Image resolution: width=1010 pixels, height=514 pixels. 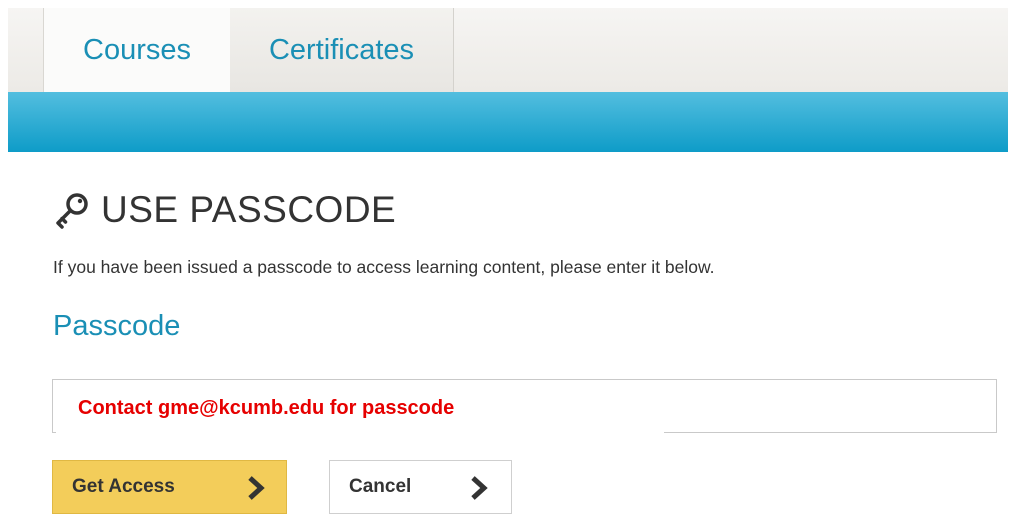 What do you see at coordinates (117, 326) in the screenshot?
I see `passcode-label: Passcode` at bounding box center [117, 326].